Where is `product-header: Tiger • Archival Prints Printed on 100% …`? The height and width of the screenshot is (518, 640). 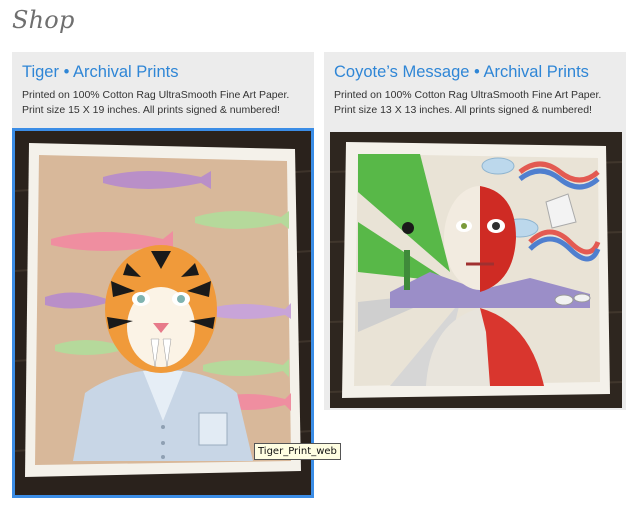
product-header: Tiger • Archival Prints Printed on 100% … is located at coordinates (165, 89).